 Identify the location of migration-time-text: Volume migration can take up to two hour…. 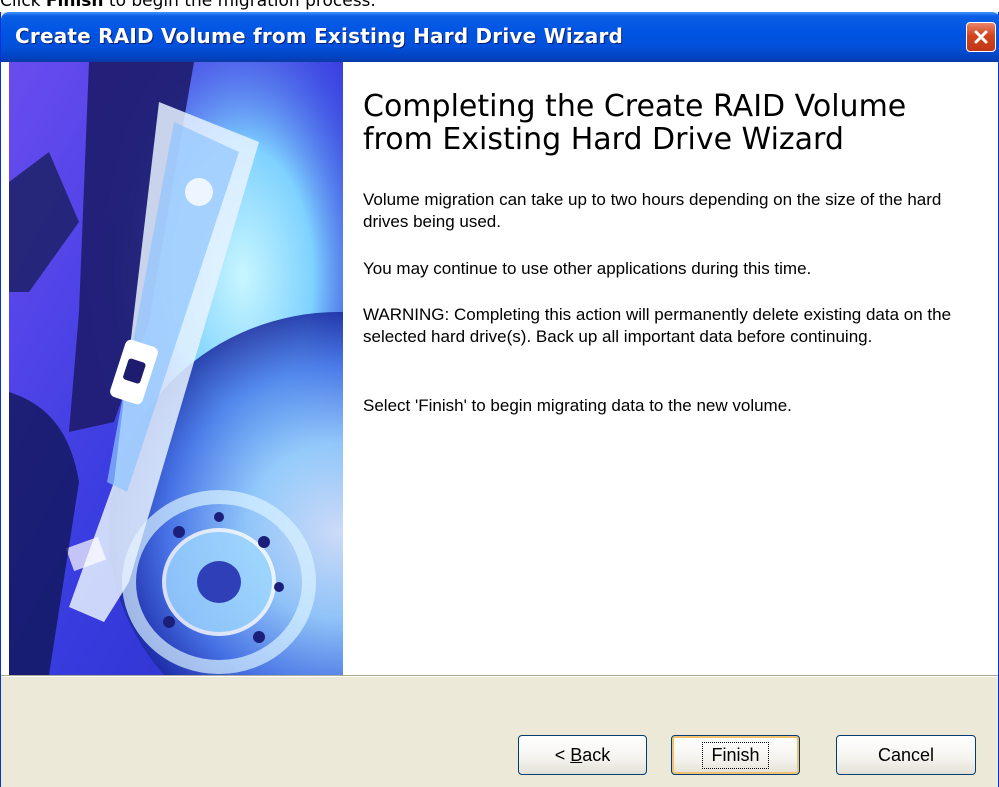
(652, 210).